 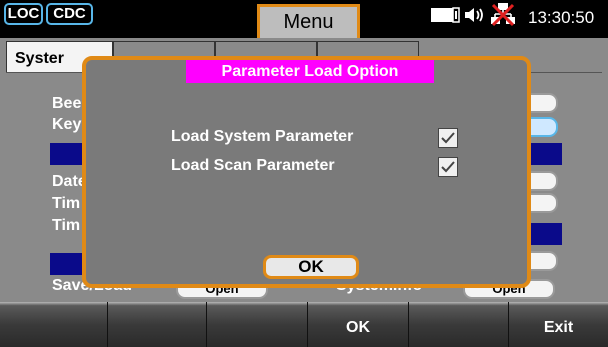 I want to click on selection-bar-right, so click(x=546, y=154).